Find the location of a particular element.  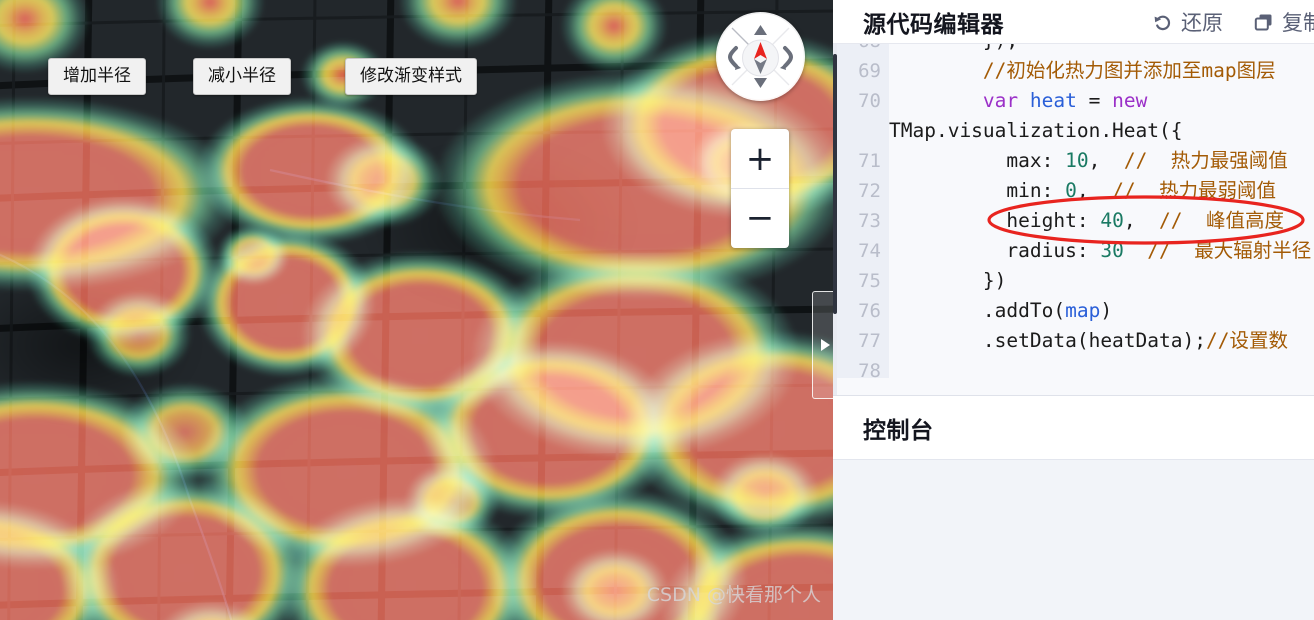

line-number: 73 is located at coordinates (869, 221).